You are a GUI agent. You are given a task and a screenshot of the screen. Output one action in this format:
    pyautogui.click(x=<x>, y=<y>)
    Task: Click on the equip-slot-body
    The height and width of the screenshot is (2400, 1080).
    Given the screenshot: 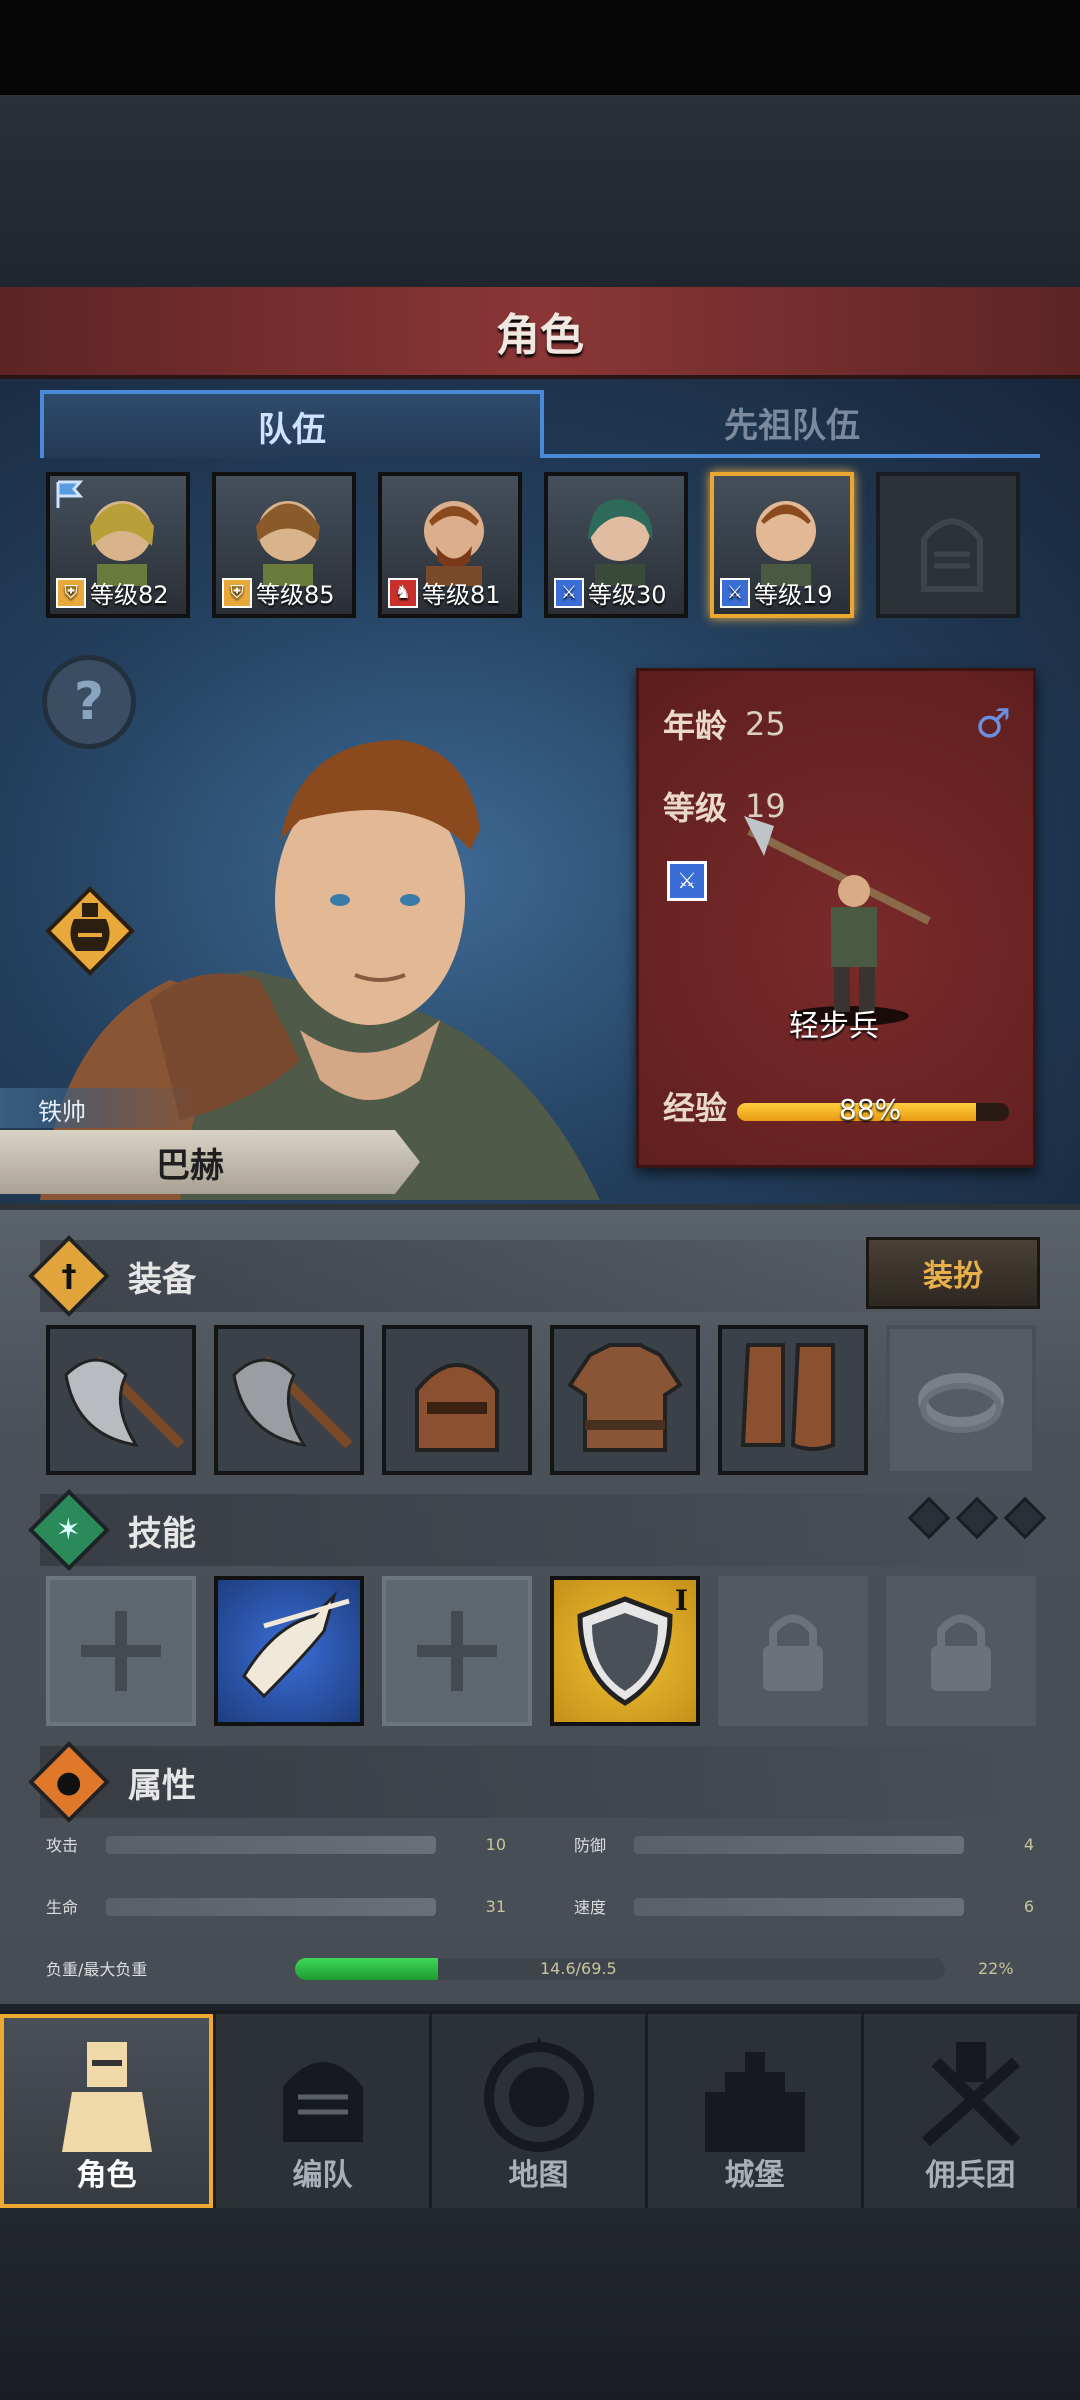 What is the action you would take?
    pyautogui.click(x=625, y=1400)
    